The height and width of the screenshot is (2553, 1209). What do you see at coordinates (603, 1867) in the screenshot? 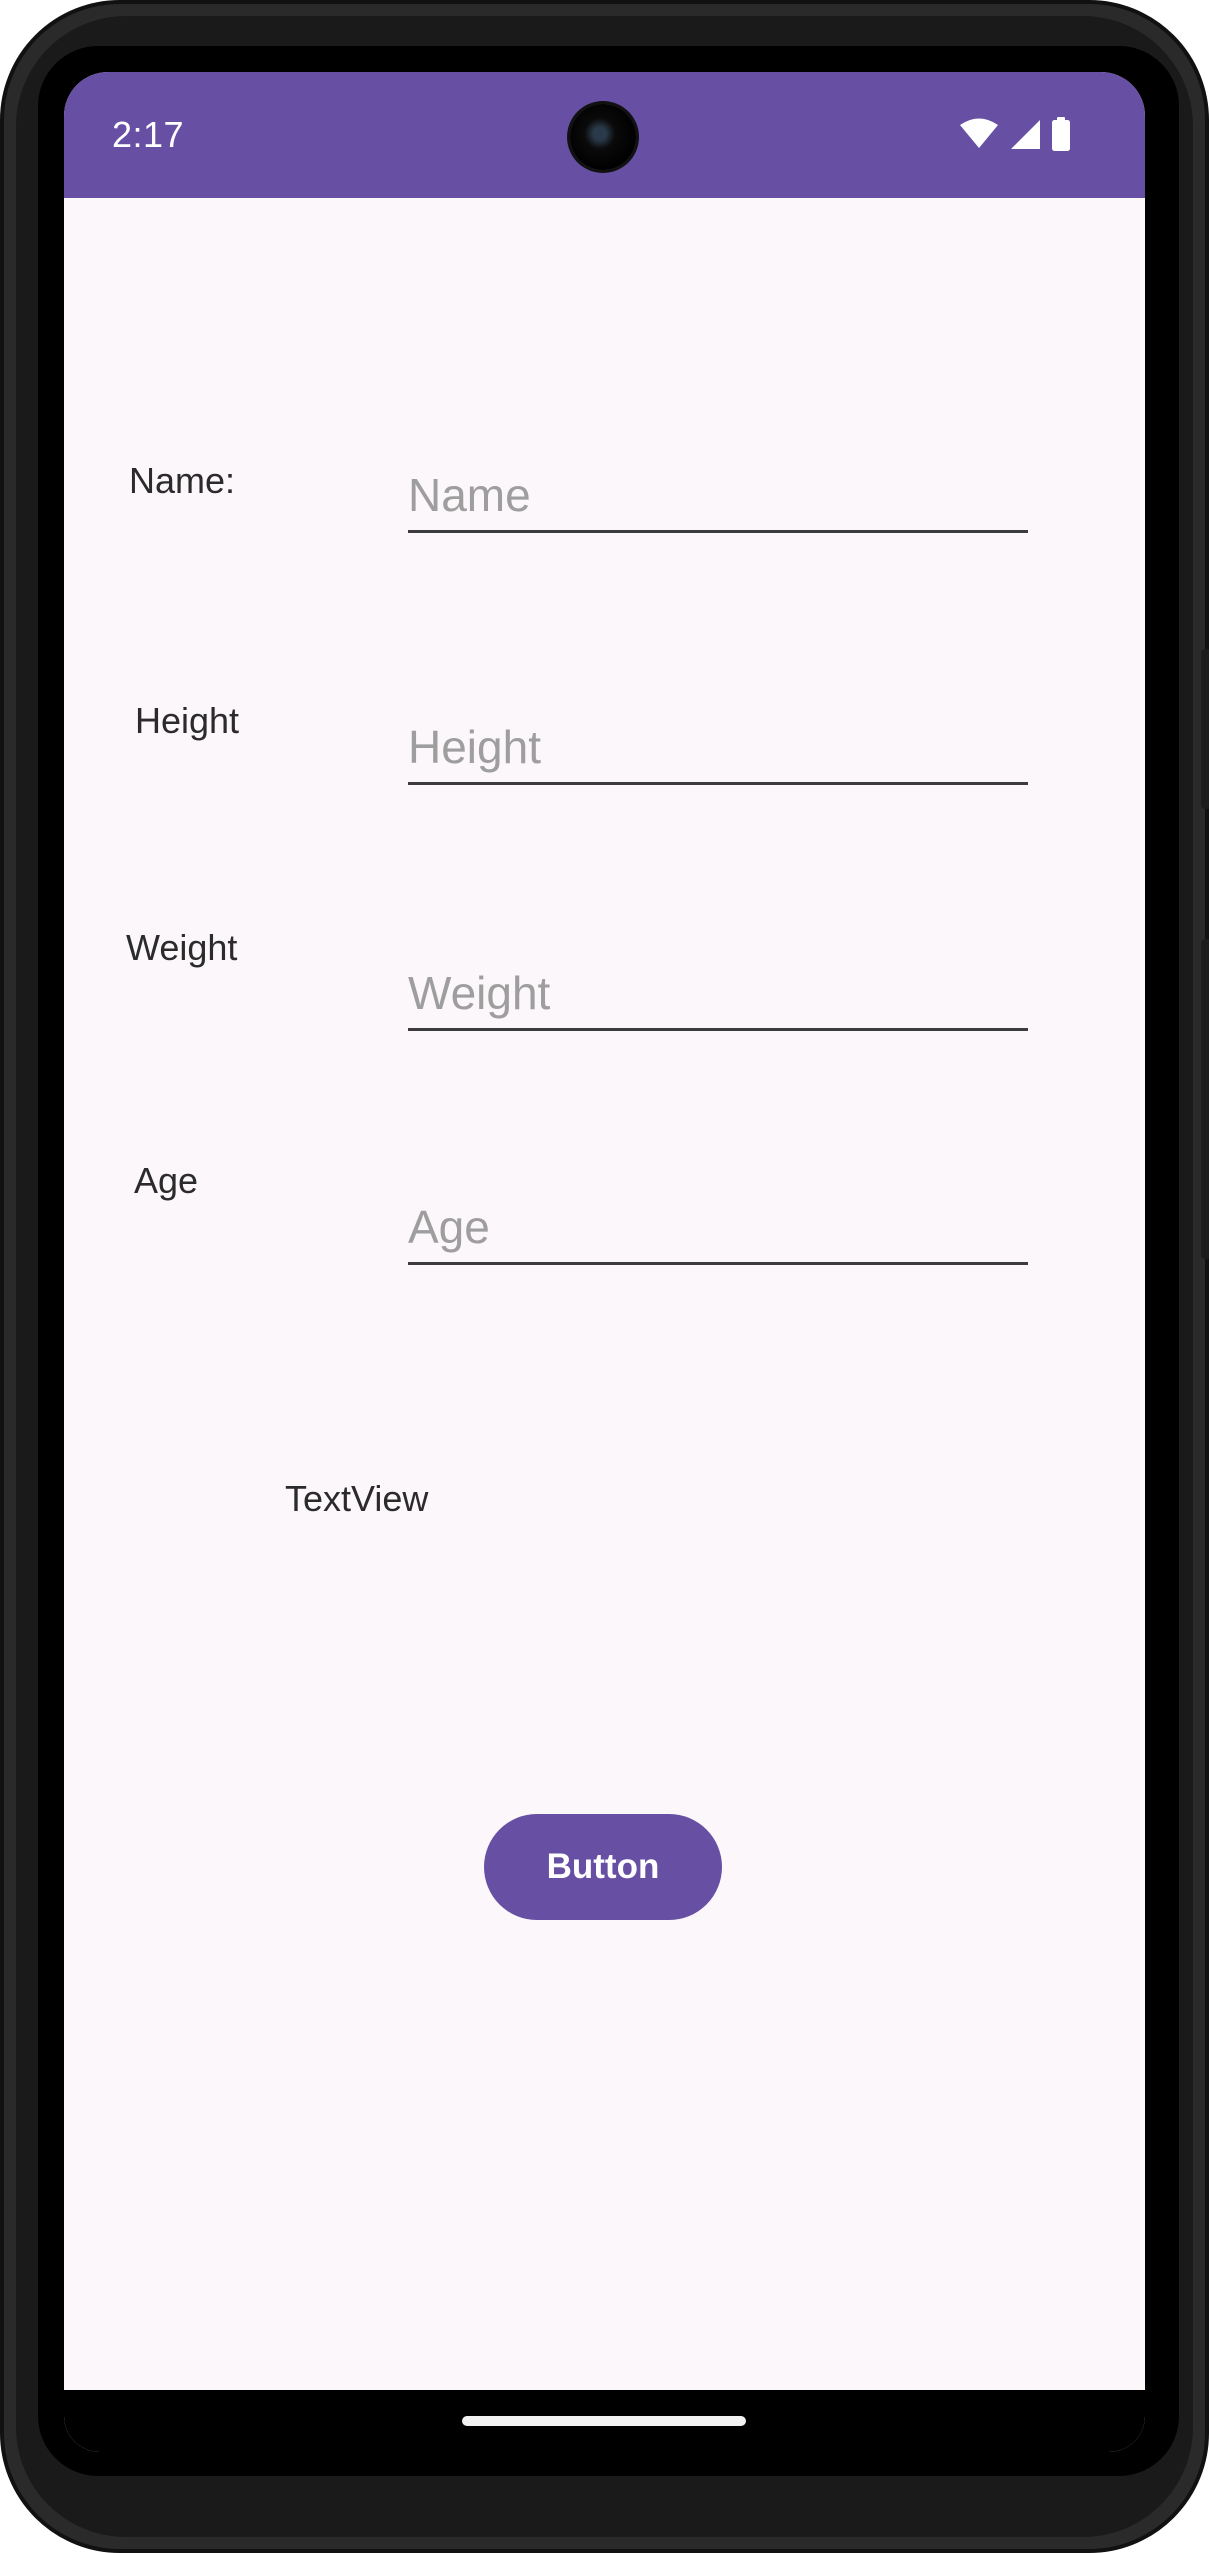
I see `submit-button: Button` at bounding box center [603, 1867].